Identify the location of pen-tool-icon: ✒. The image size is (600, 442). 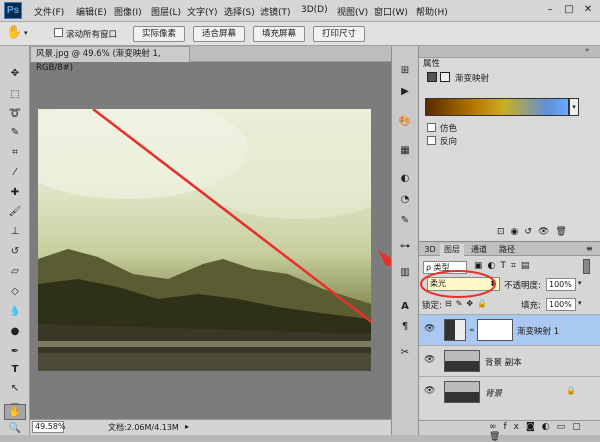
(15, 352).